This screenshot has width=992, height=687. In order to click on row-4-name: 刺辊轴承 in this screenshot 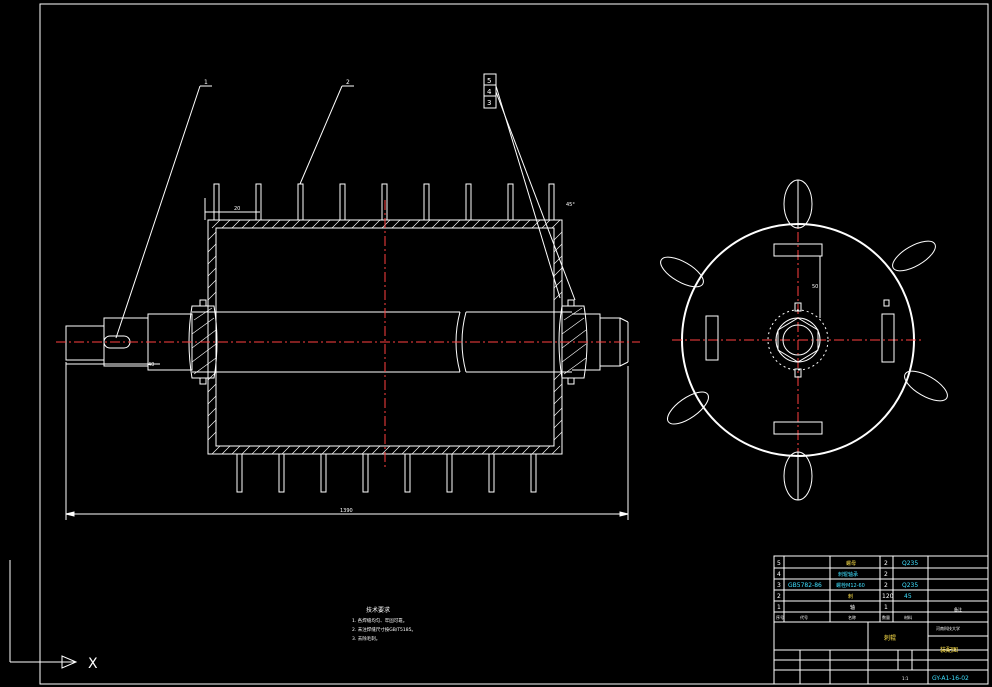, I will do `click(848, 574)`.